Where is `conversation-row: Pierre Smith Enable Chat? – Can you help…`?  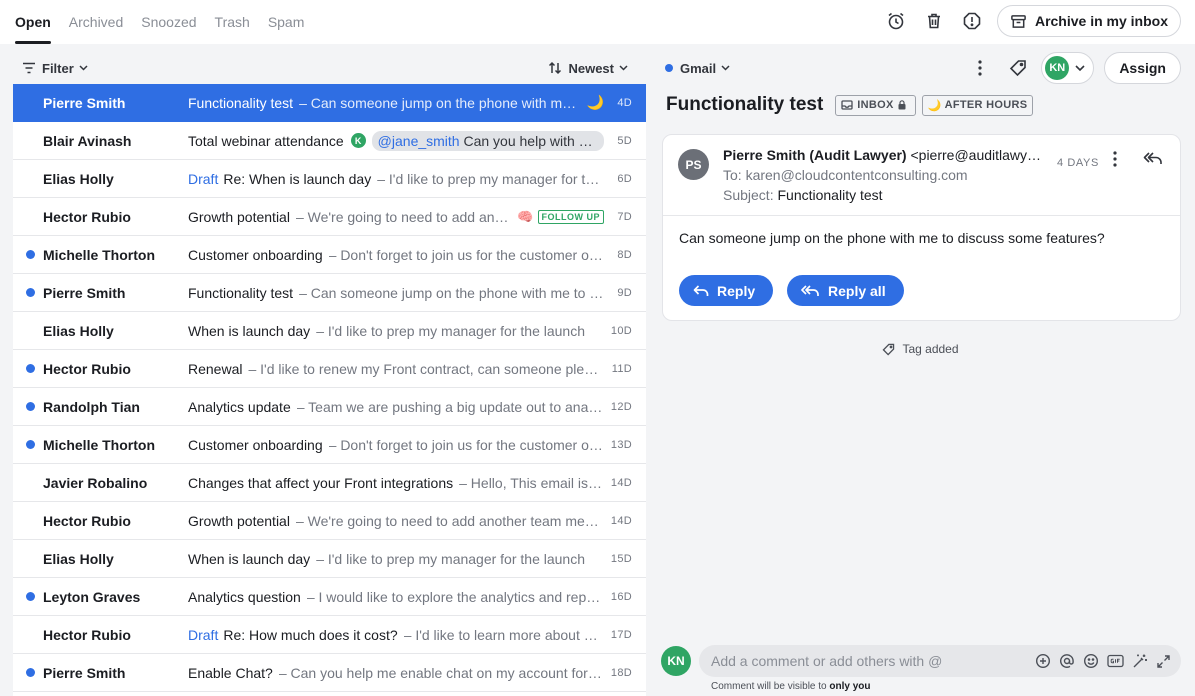
conversation-row: Pierre Smith Enable Chat? – Can you help… is located at coordinates (329, 673).